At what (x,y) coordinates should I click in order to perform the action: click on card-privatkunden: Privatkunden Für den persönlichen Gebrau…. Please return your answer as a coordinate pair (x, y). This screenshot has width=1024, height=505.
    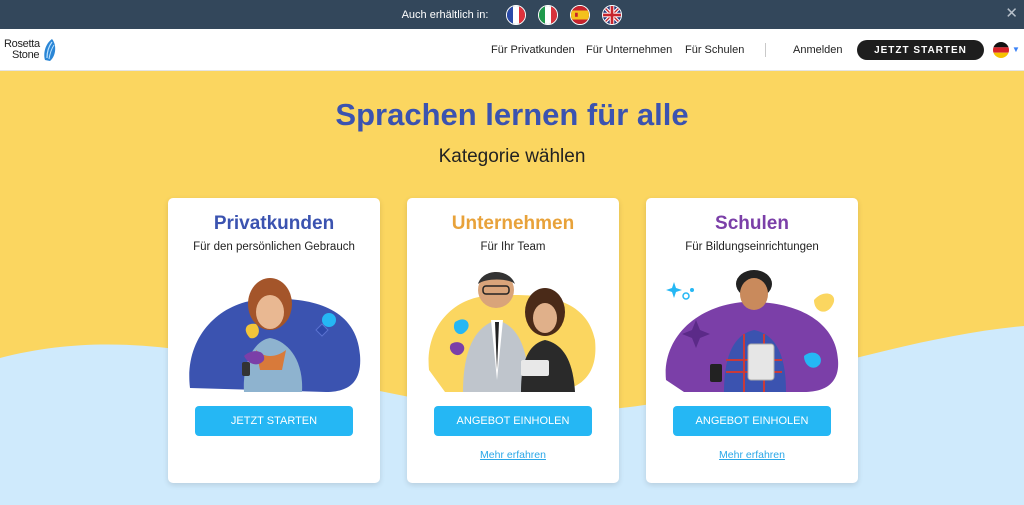
    Looking at the image, I should click on (274, 340).